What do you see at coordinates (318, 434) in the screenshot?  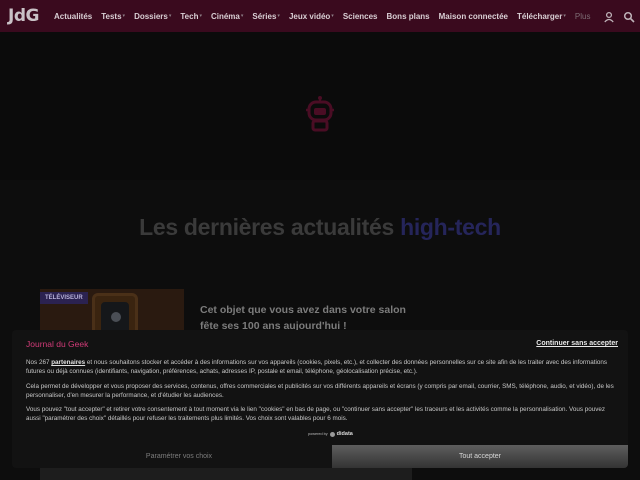 I see `powered-by-label: powered by` at bounding box center [318, 434].